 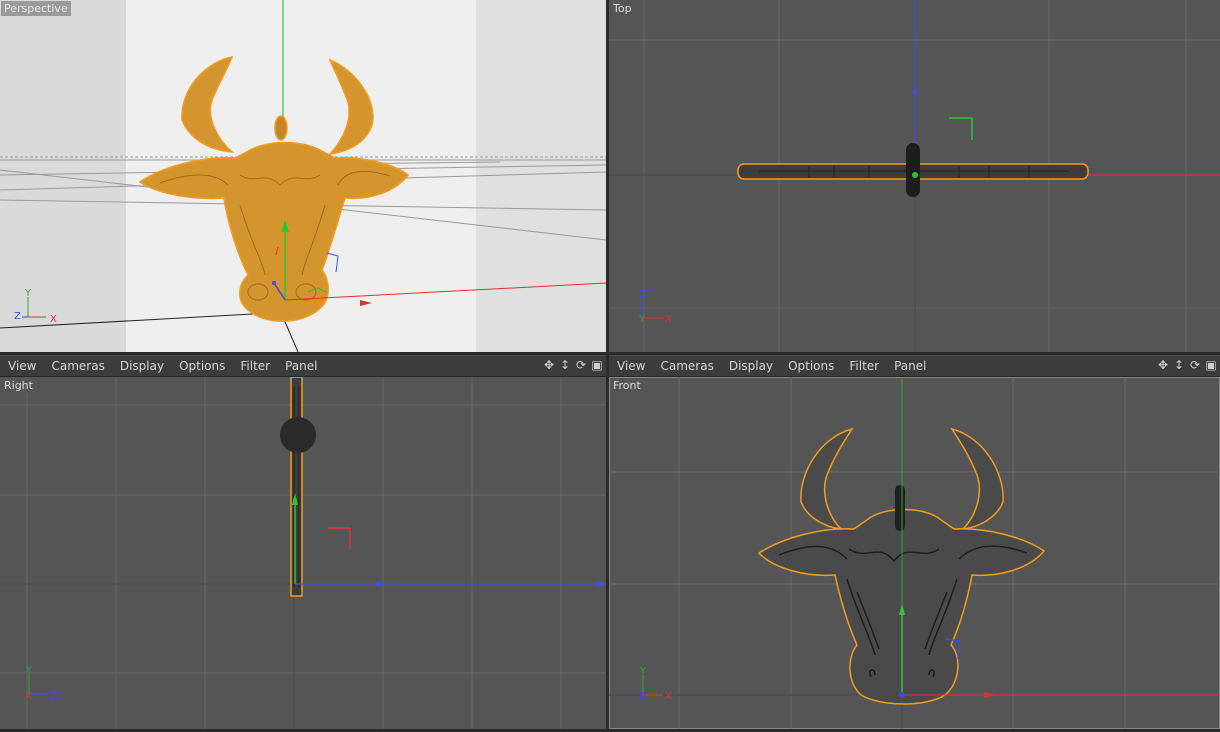 What do you see at coordinates (296, 487) in the screenshot?
I see `object-side-outline` at bounding box center [296, 487].